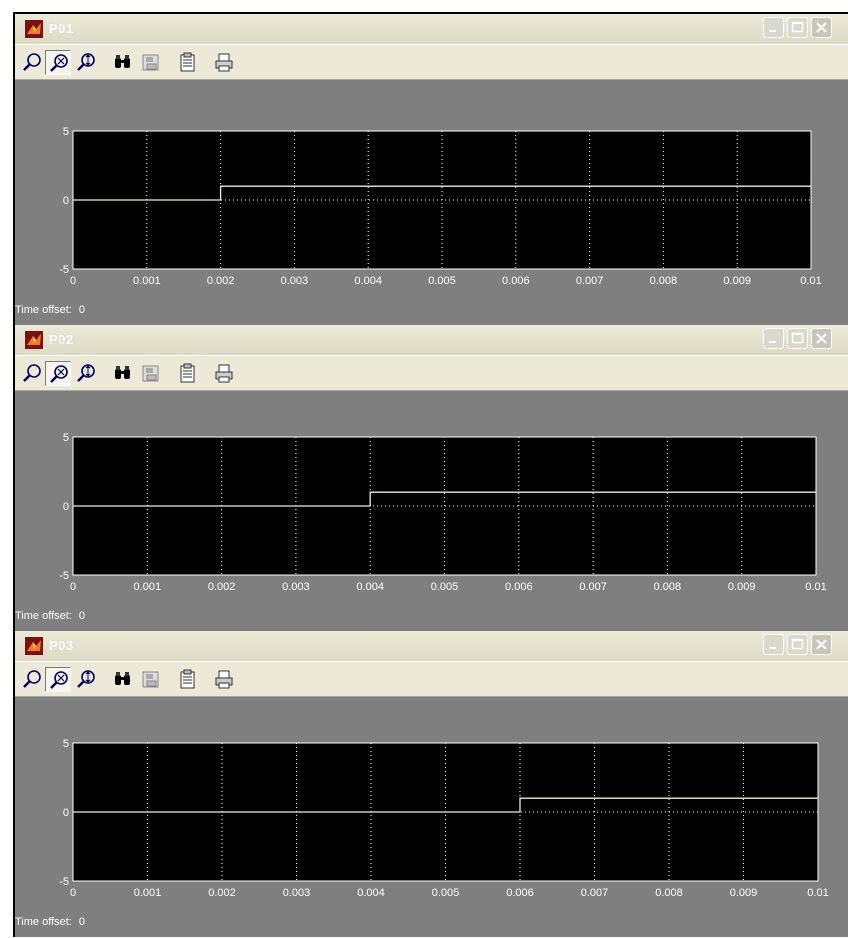 The height and width of the screenshot is (938, 848). I want to click on window-title: P02, so click(61, 339).